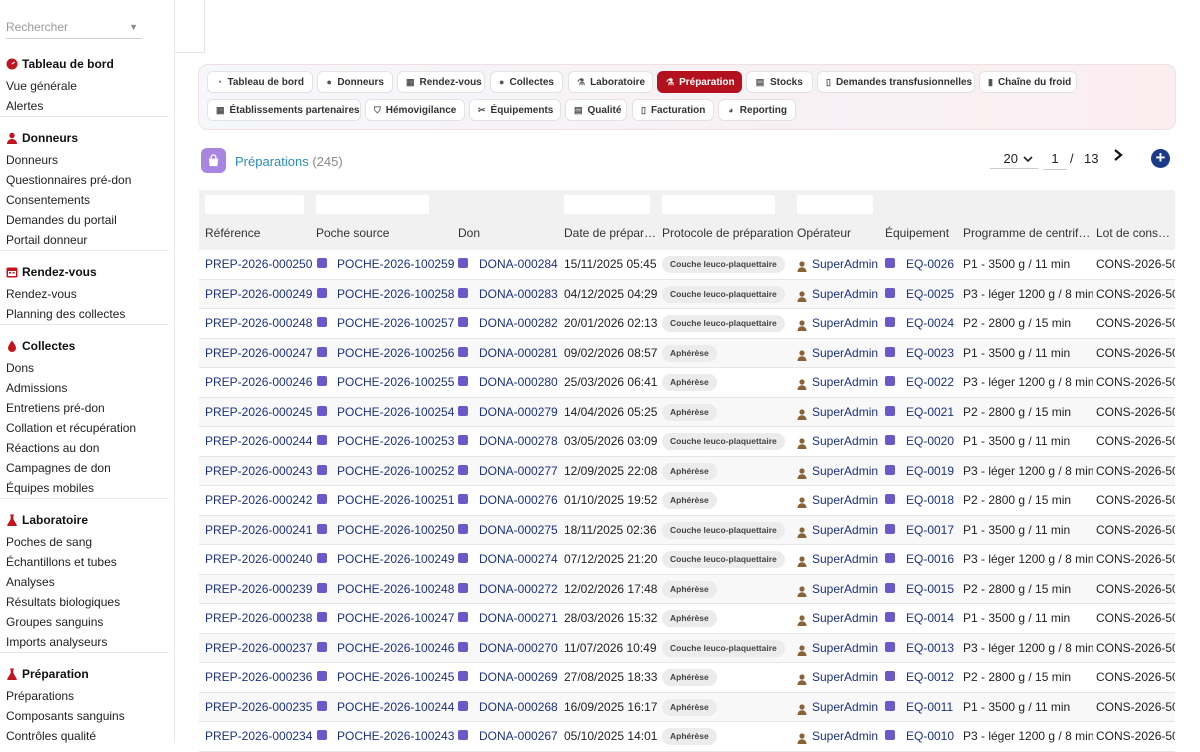 This screenshot has height=752, width=1200. I want to click on tab-module-4: ⚗ Laboratoire, so click(610, 82).